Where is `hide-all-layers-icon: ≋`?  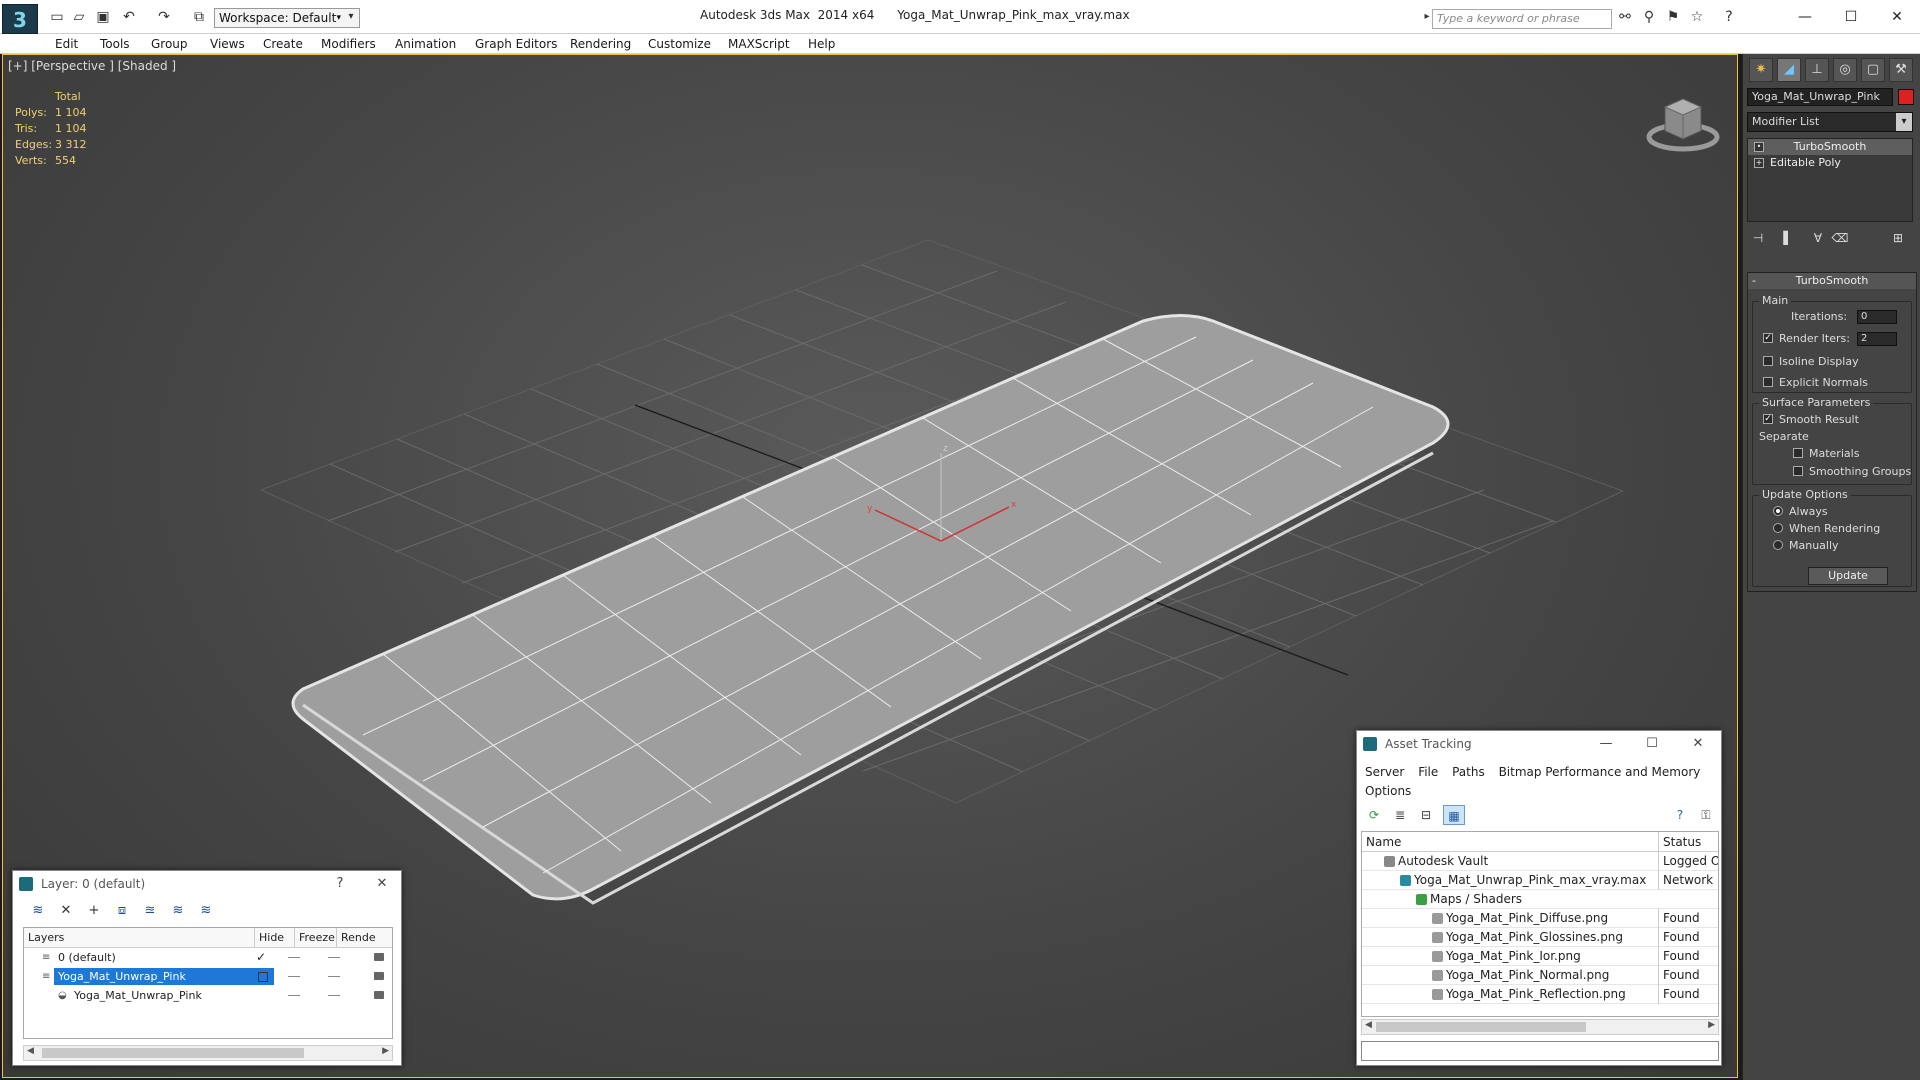 hide-all-layers-icon: ≋ is located at coordinates (178, 911).